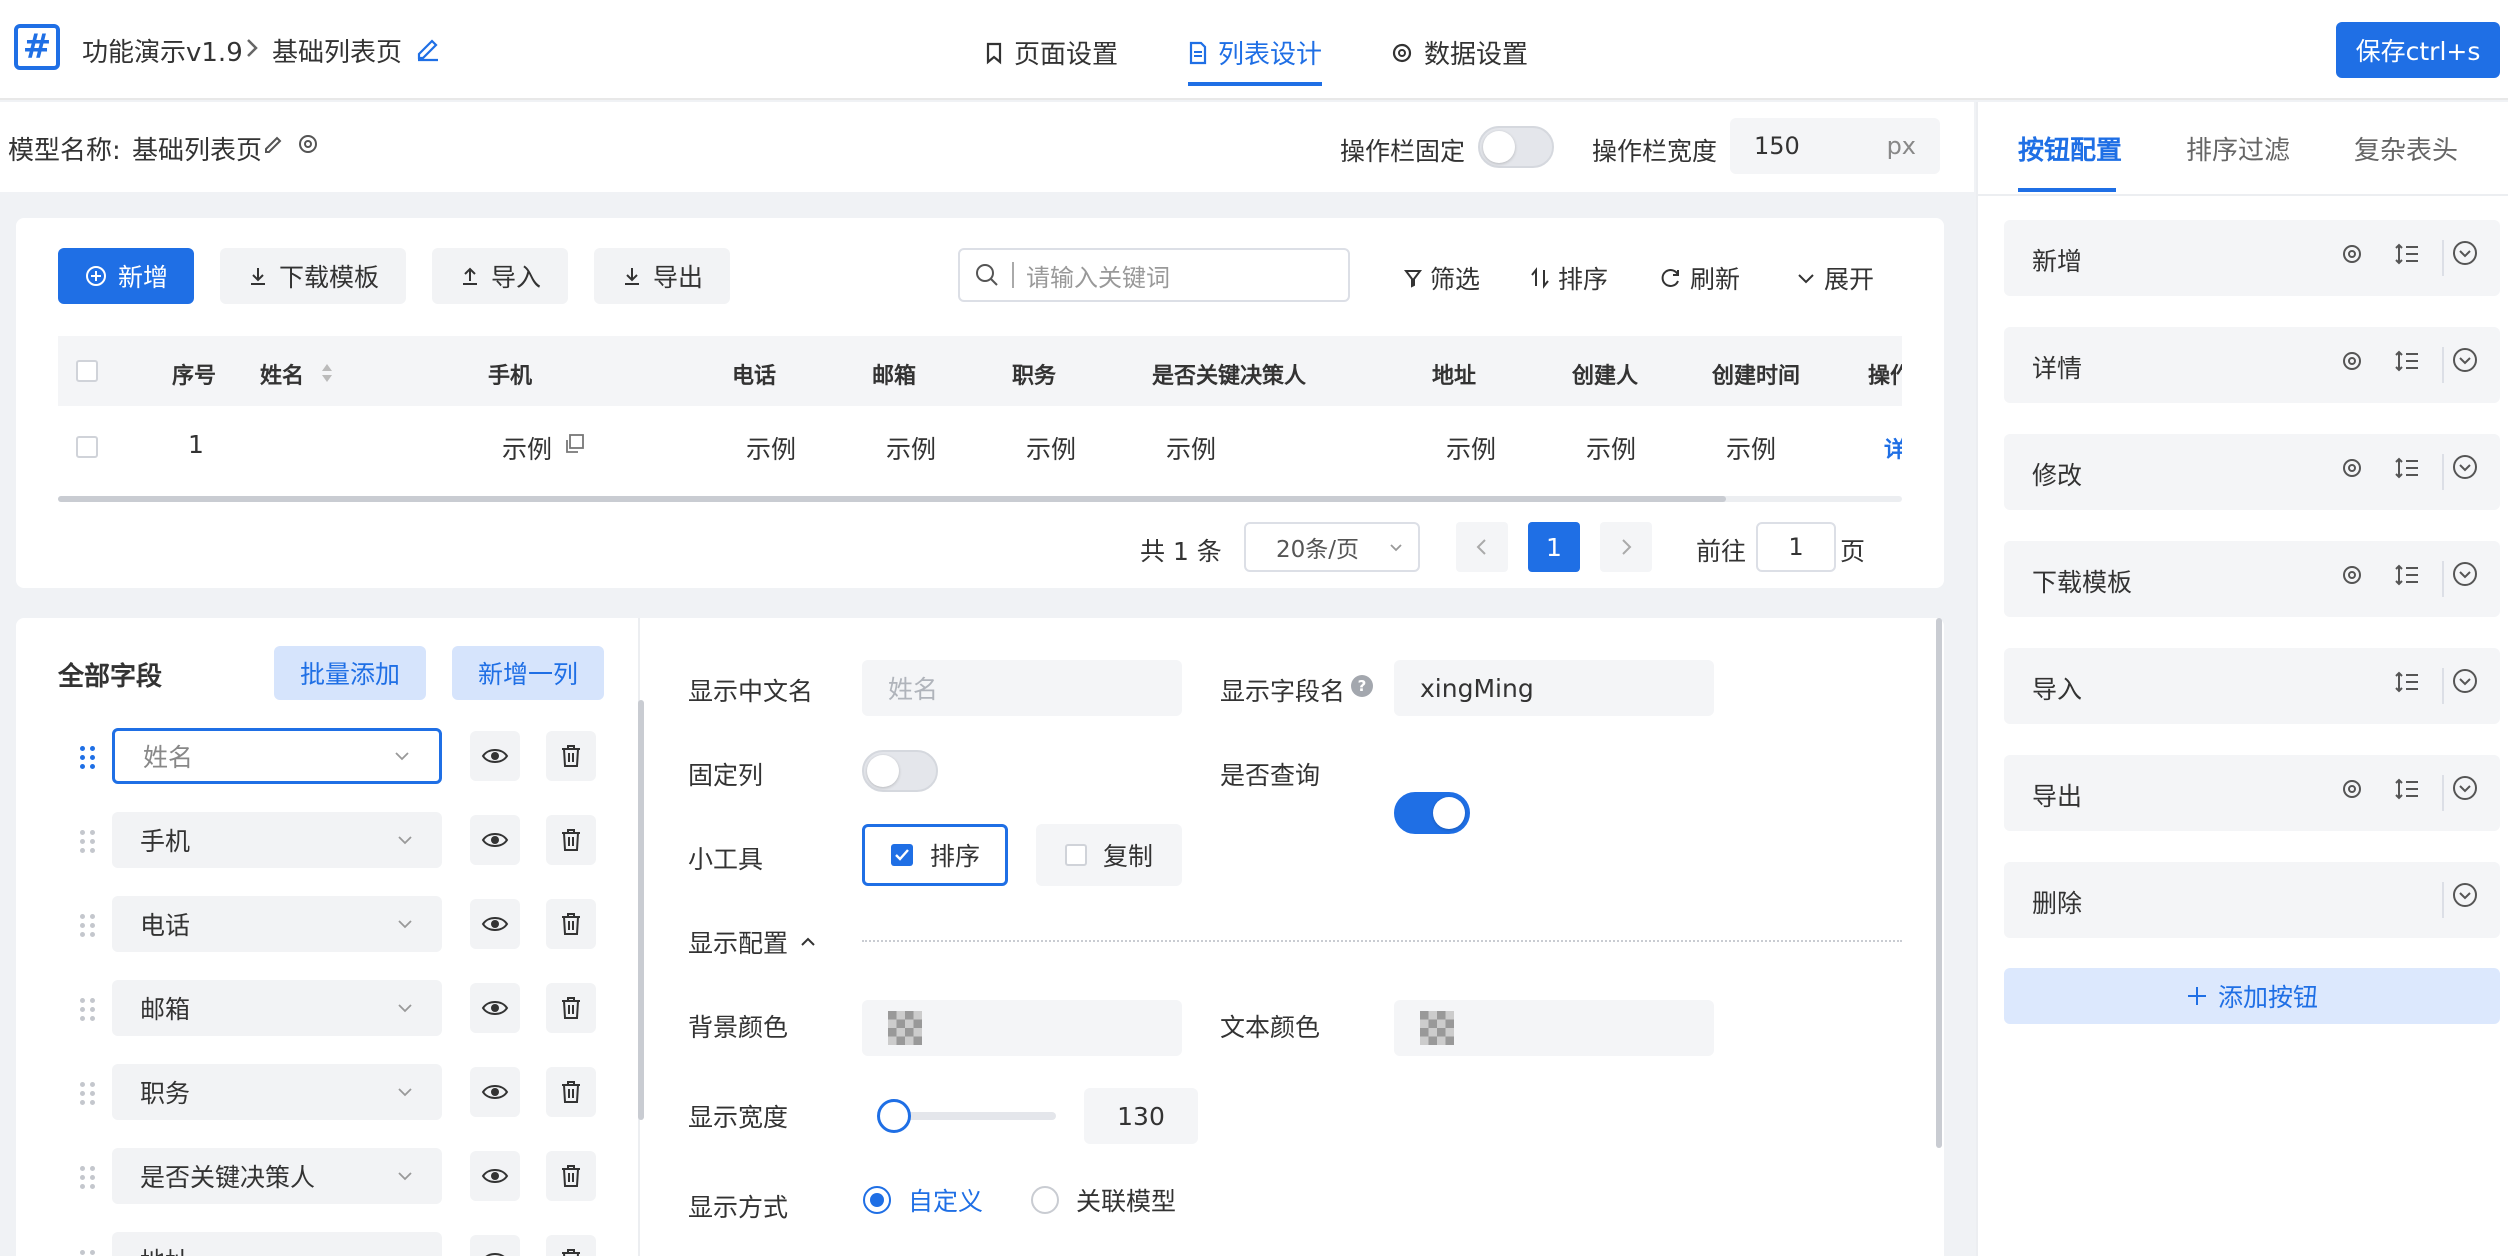  I want to click on breadcrumb-app: 功能演示v1.9, so click(162, 50).